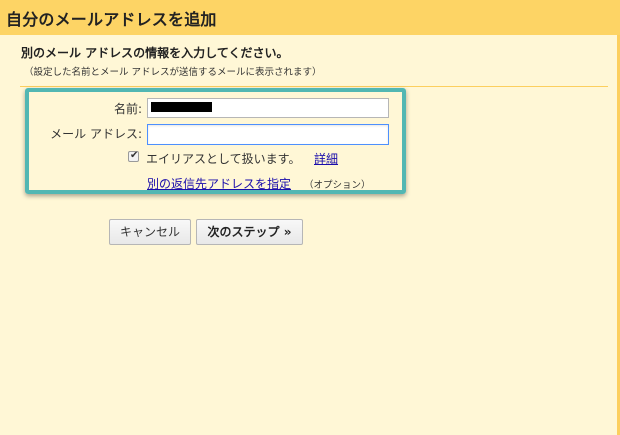 The image size is (620, 435). I want to click on checkmark-icon: ✔, so click(134, 155).